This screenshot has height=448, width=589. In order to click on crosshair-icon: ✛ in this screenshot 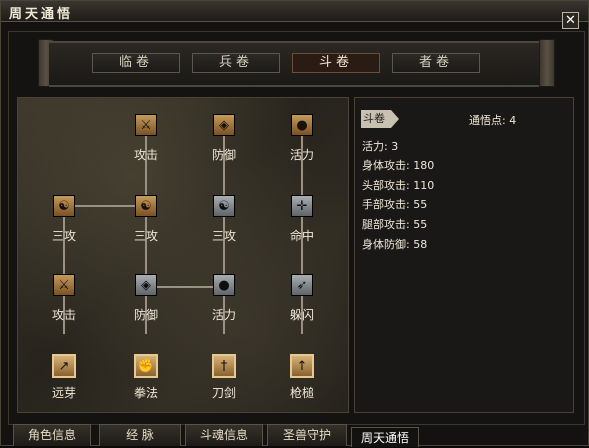, I will do `click(302, 206)`.